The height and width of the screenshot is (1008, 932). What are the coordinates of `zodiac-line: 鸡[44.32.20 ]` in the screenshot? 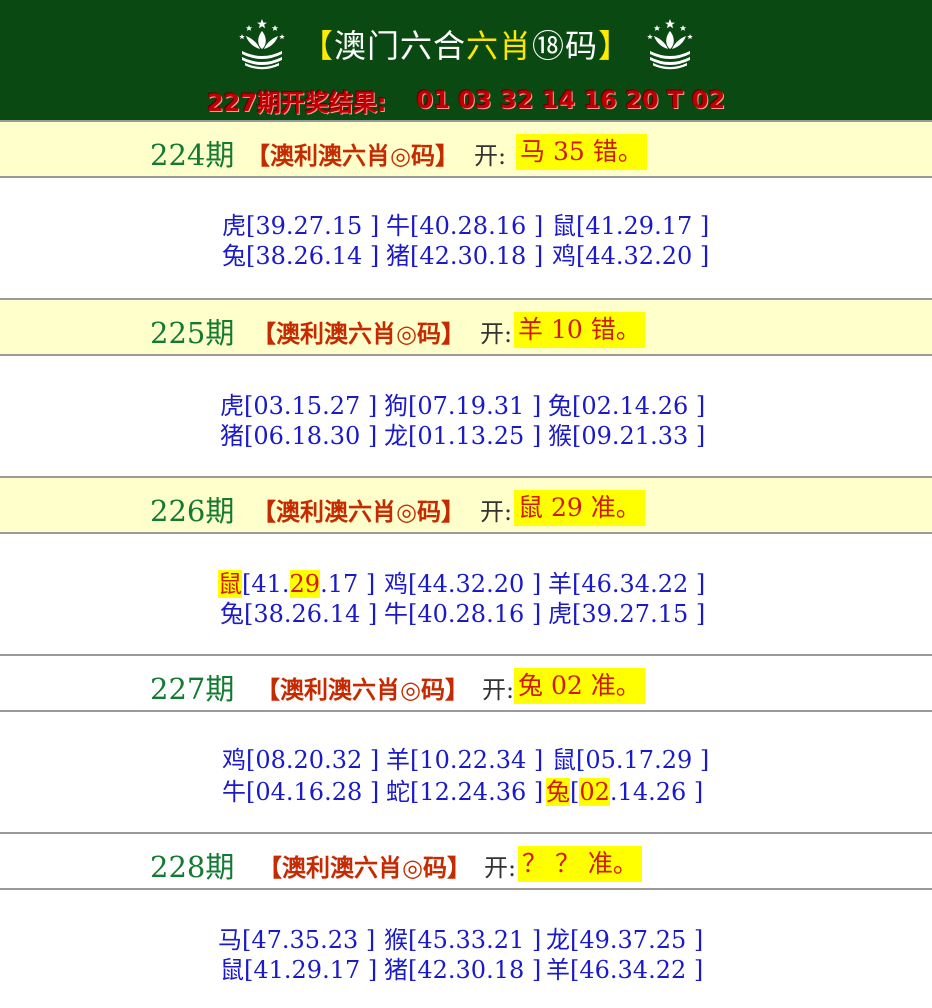 It's located at (631, 256).